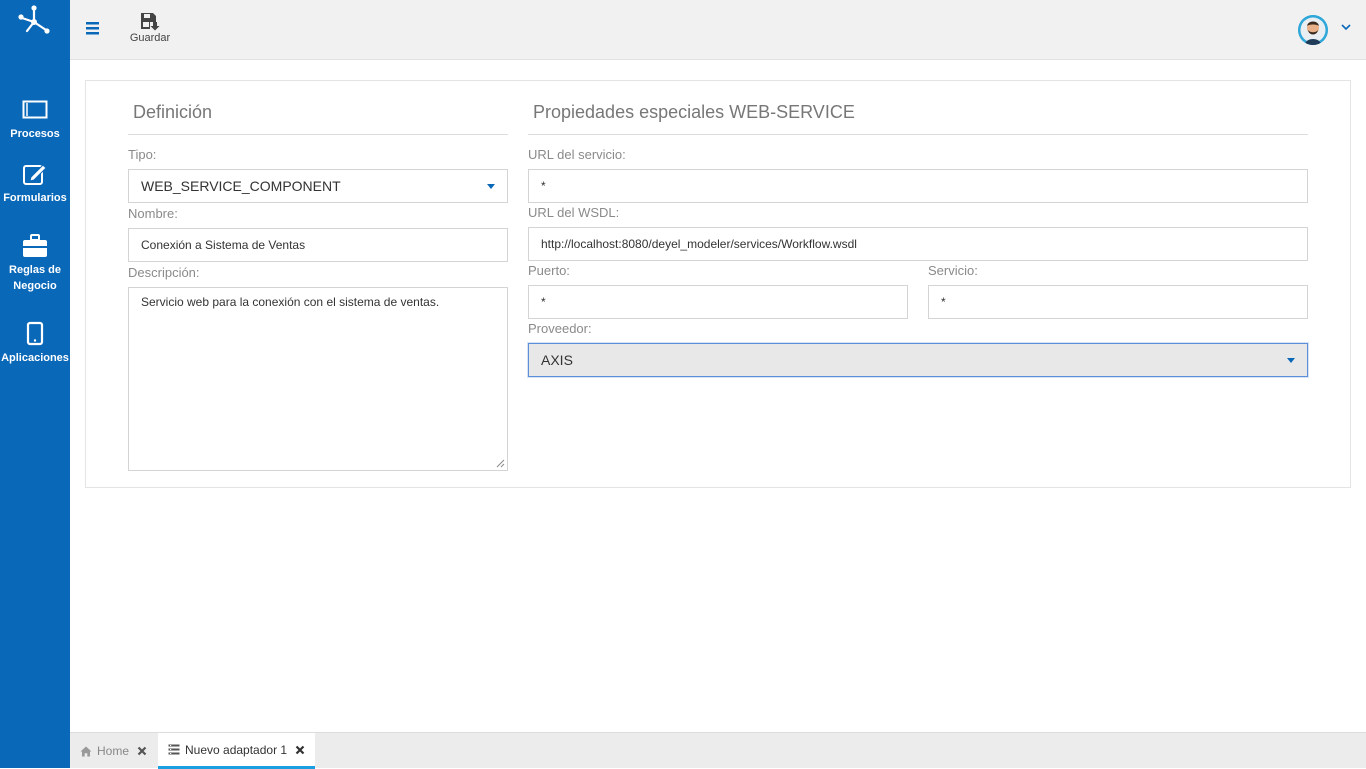 Image resolution: width=1366 pixels, height=769 pixels. Describe the element at coordinates (543, 186) in the screenshot. I see `url-servicio-input-value: *` at that location.